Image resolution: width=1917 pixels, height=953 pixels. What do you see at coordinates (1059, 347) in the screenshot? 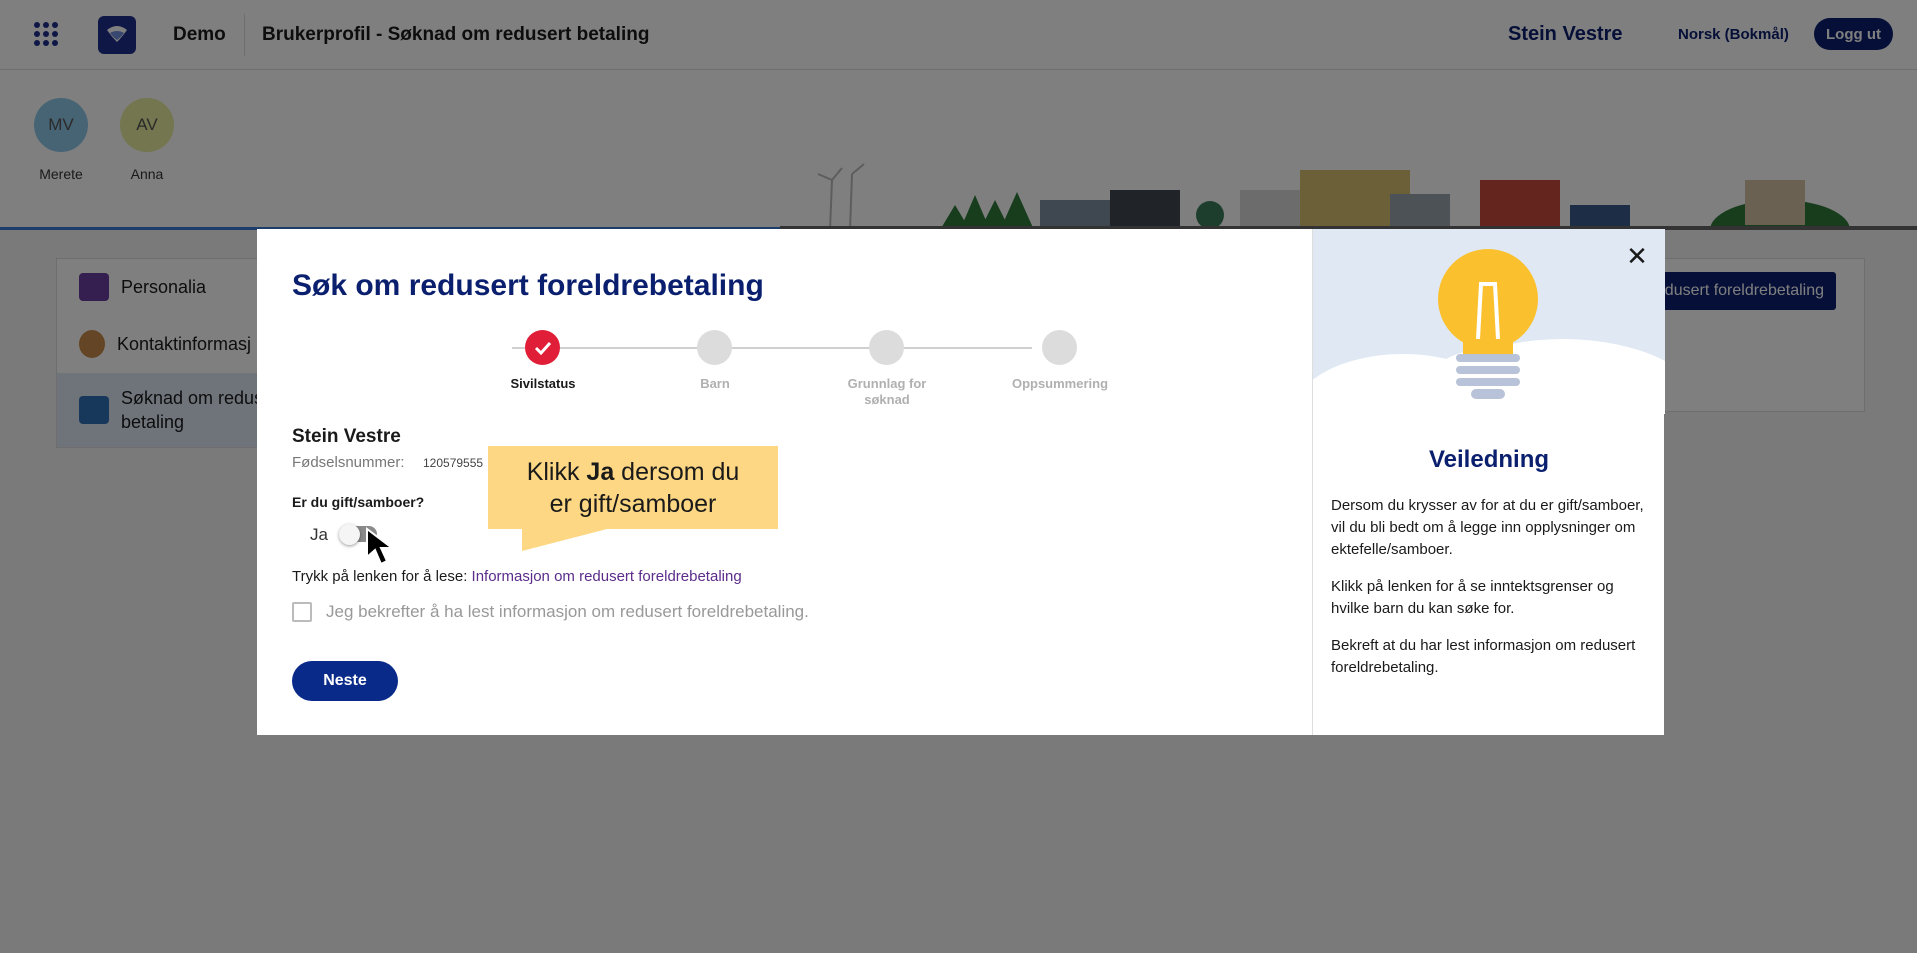
I see `step-4-circle` at bounding box center [1059, 347].